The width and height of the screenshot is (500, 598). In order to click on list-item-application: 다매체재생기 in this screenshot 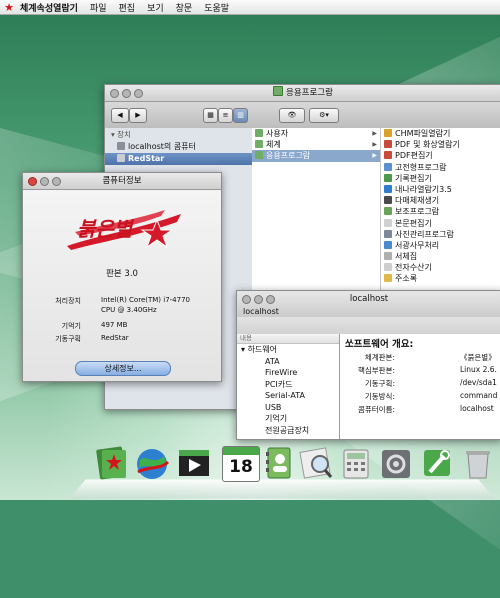, I will do `click(440, 200)`.